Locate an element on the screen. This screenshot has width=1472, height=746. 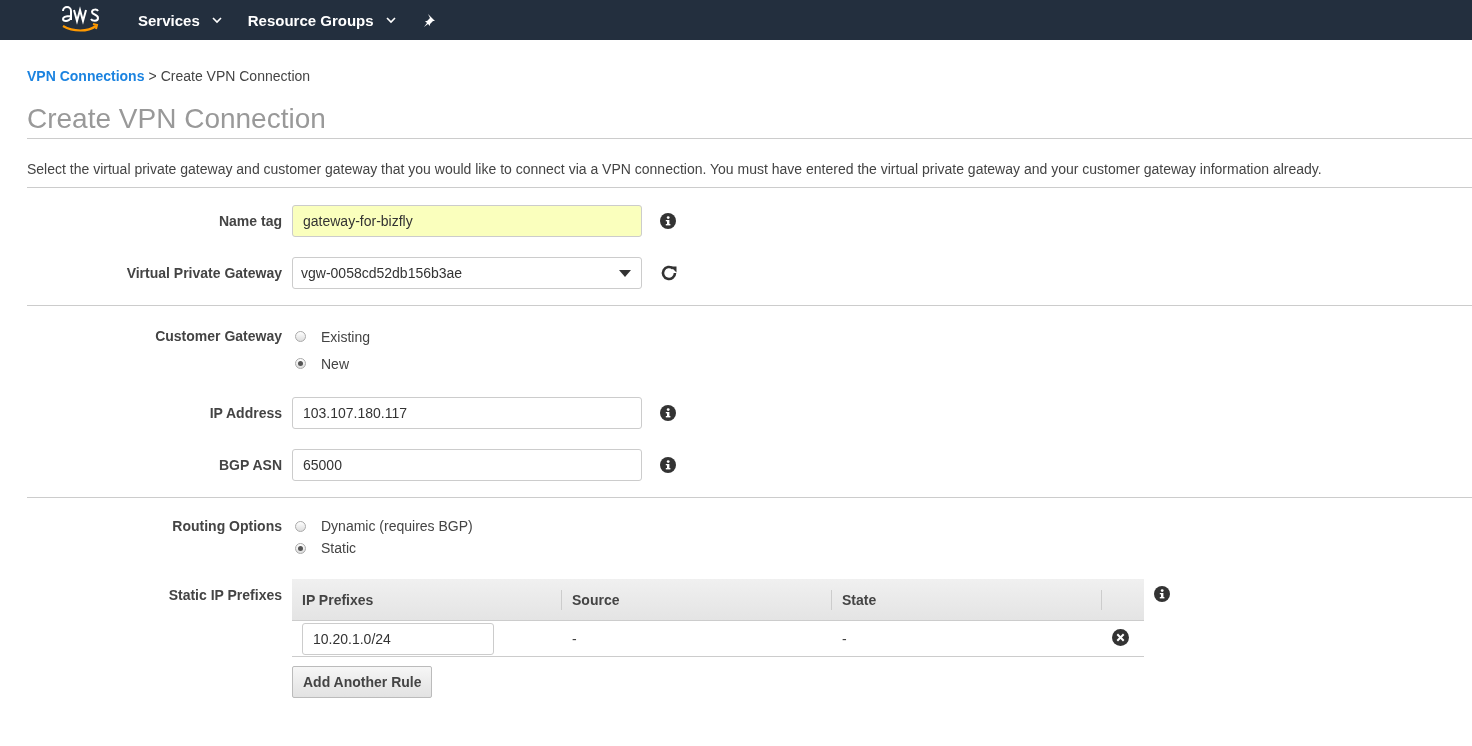
radio-label: Static is located at coordinates (338, 548).